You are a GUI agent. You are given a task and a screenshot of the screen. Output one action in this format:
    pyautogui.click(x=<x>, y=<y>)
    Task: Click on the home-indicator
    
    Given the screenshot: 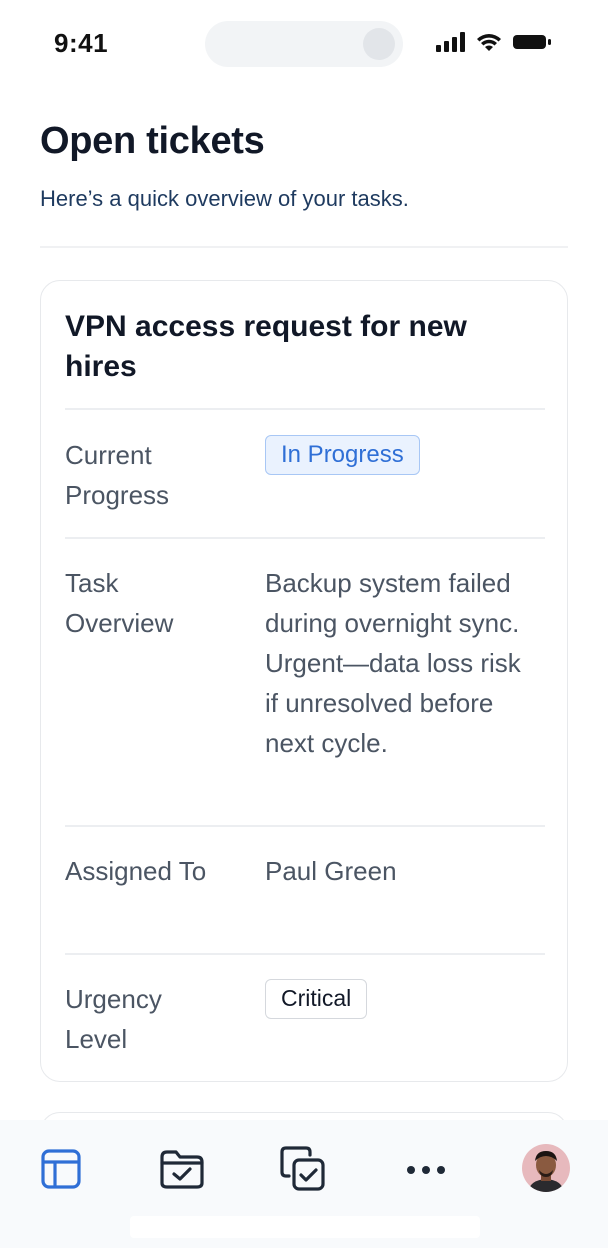 What is the action you would take?
    pyautogui.click(x=305, y=1227)
    